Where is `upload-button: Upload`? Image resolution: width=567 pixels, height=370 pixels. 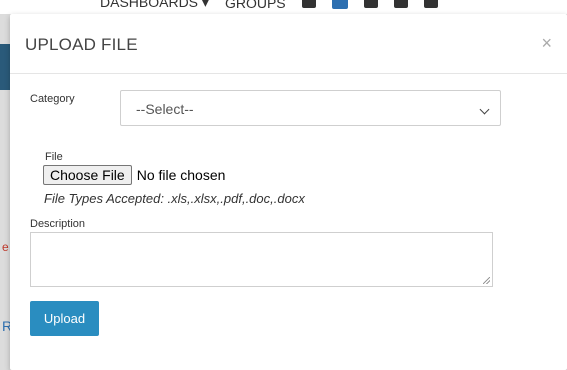
upload-button: Upload is located at coordinates (64, 318).